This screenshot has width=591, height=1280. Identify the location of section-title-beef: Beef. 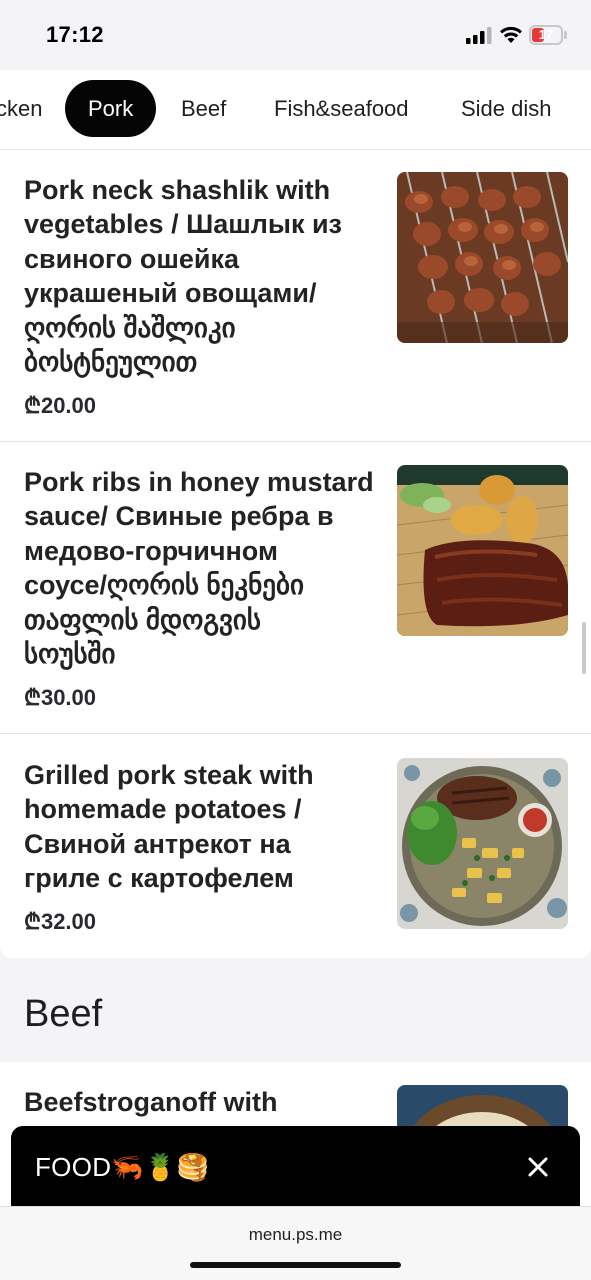
(63, 1014).